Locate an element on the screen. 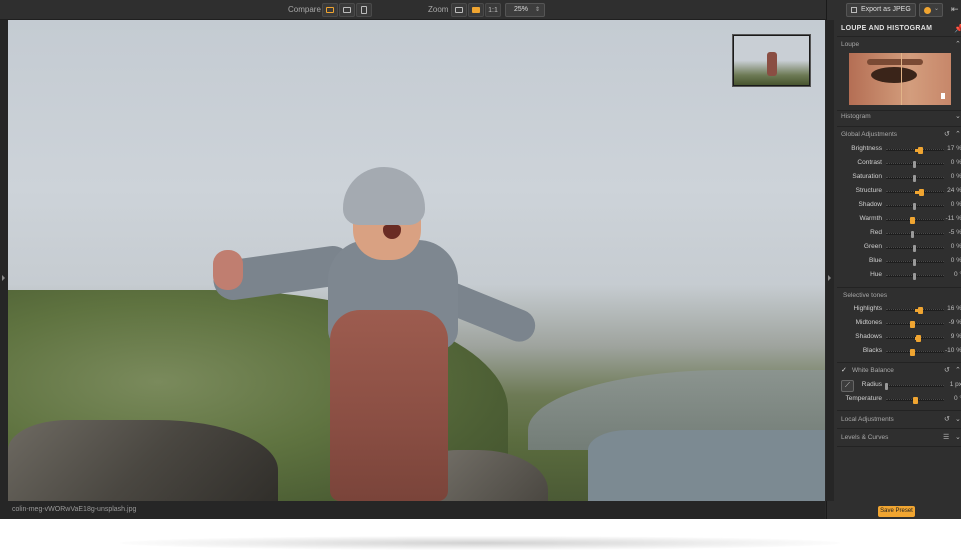 The width and height of the screenshot is (961, 554). slider-radius: Radius 1 px is located at coordinates (899, 387).